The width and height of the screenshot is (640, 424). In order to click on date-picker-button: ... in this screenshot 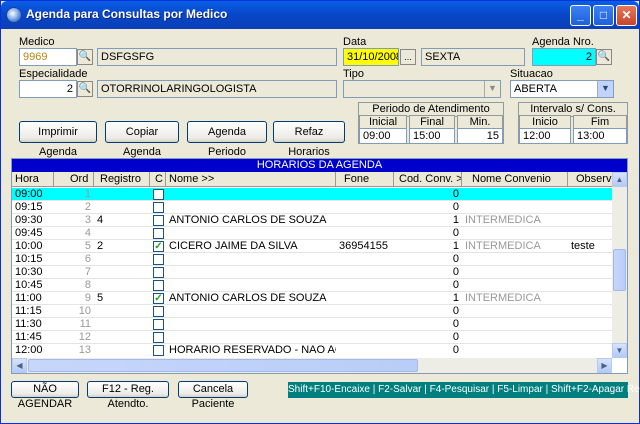, I will do `click(408, 57)`.